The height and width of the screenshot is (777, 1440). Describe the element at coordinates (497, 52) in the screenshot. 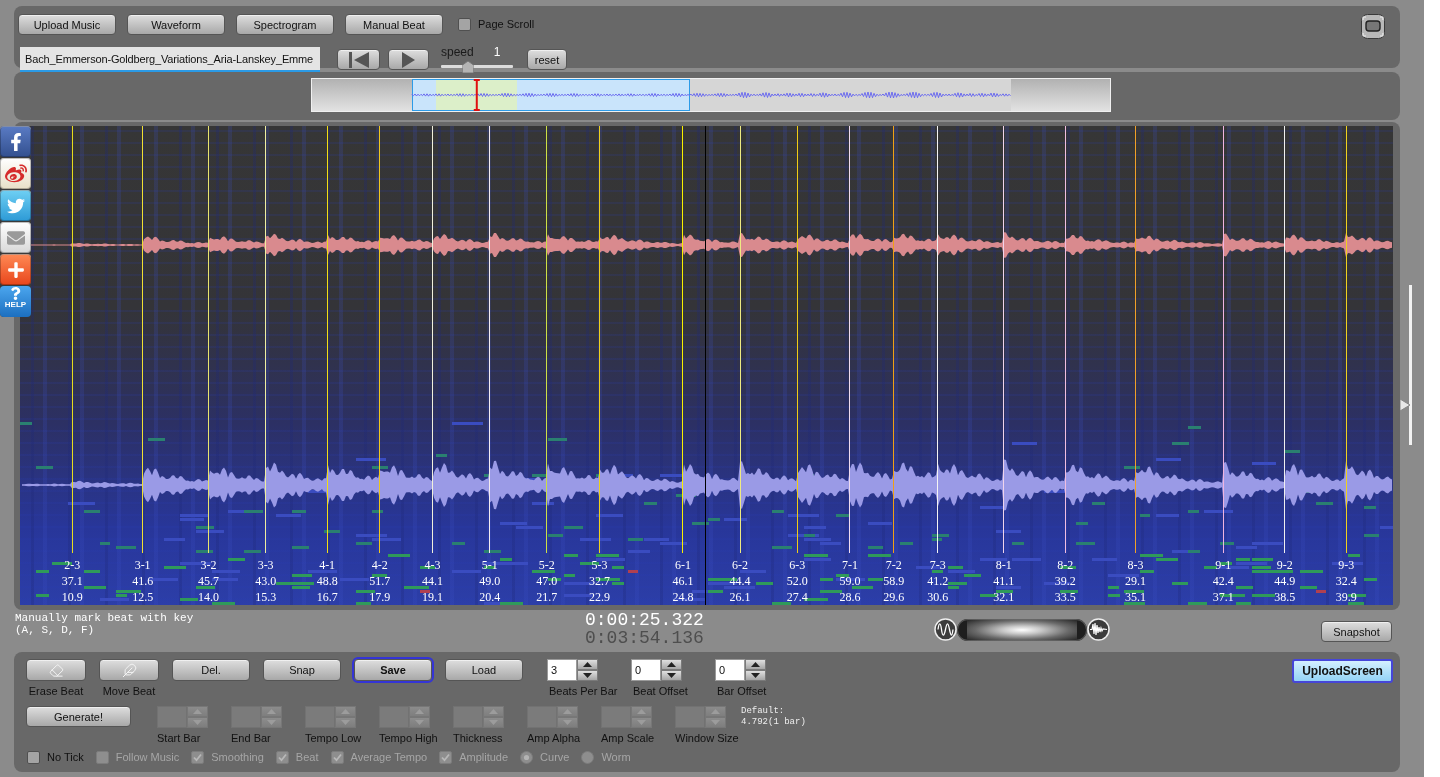

I see `speed-value: 1` at that location.